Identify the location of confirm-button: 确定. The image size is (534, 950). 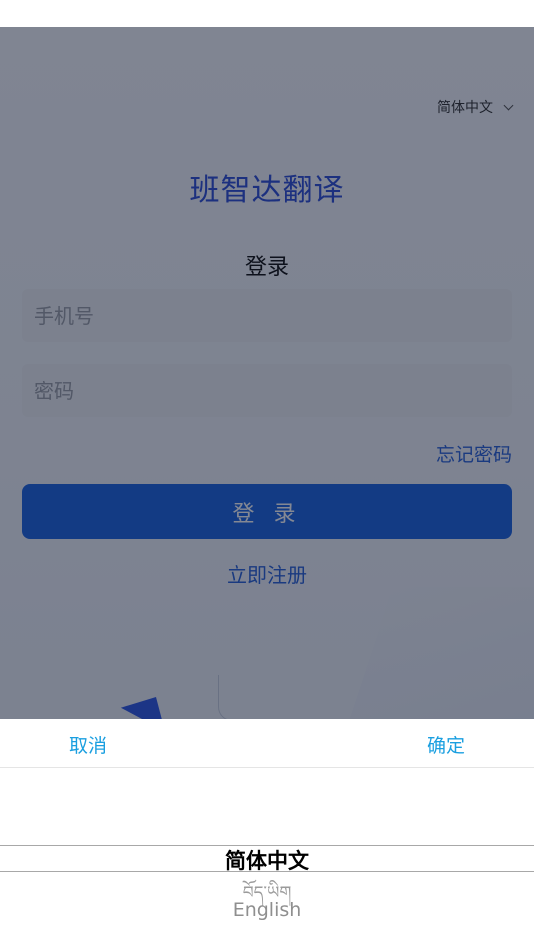
(446, 744).